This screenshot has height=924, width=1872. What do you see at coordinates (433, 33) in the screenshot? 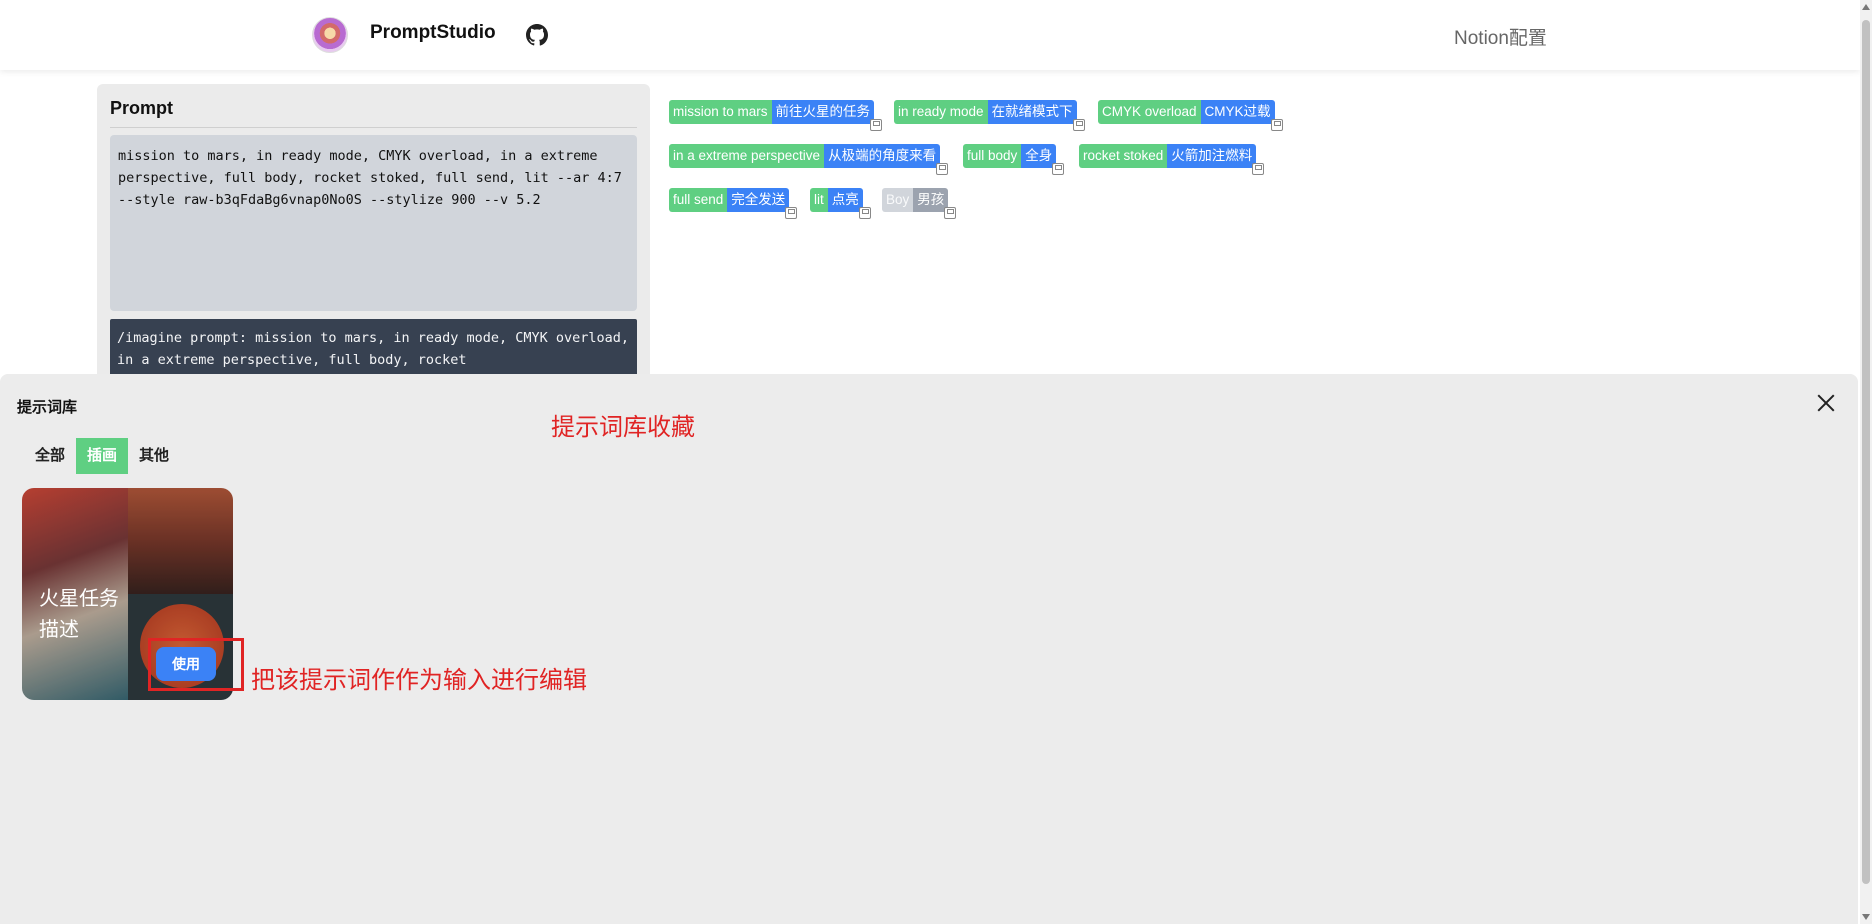
I see `brand-title: PromptStudio` at bounding box center [433, 33].